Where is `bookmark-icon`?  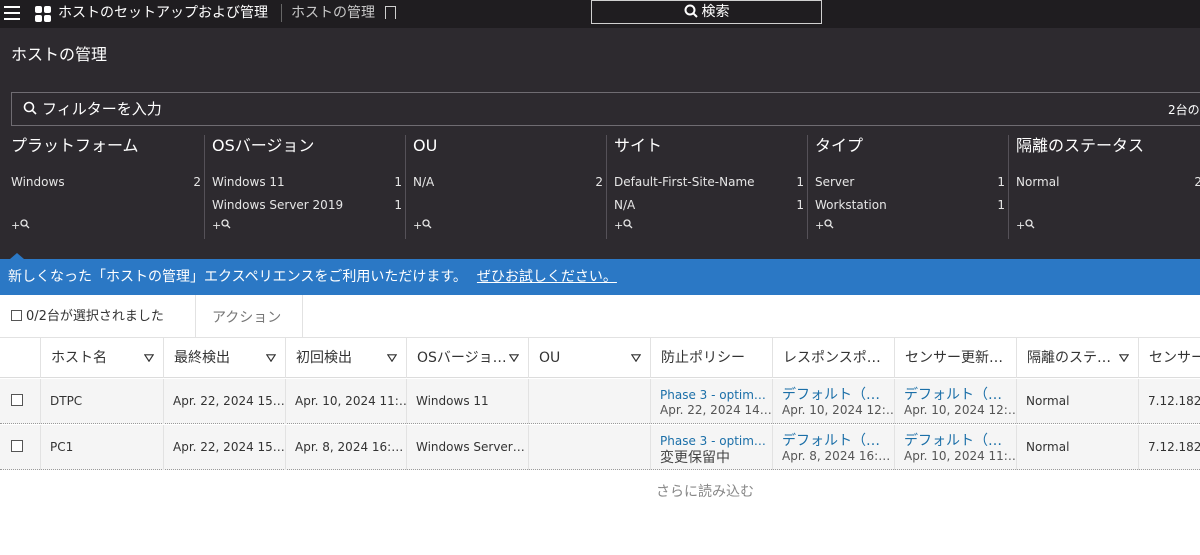 bookmark-icon is located at coordinates (390, 12).